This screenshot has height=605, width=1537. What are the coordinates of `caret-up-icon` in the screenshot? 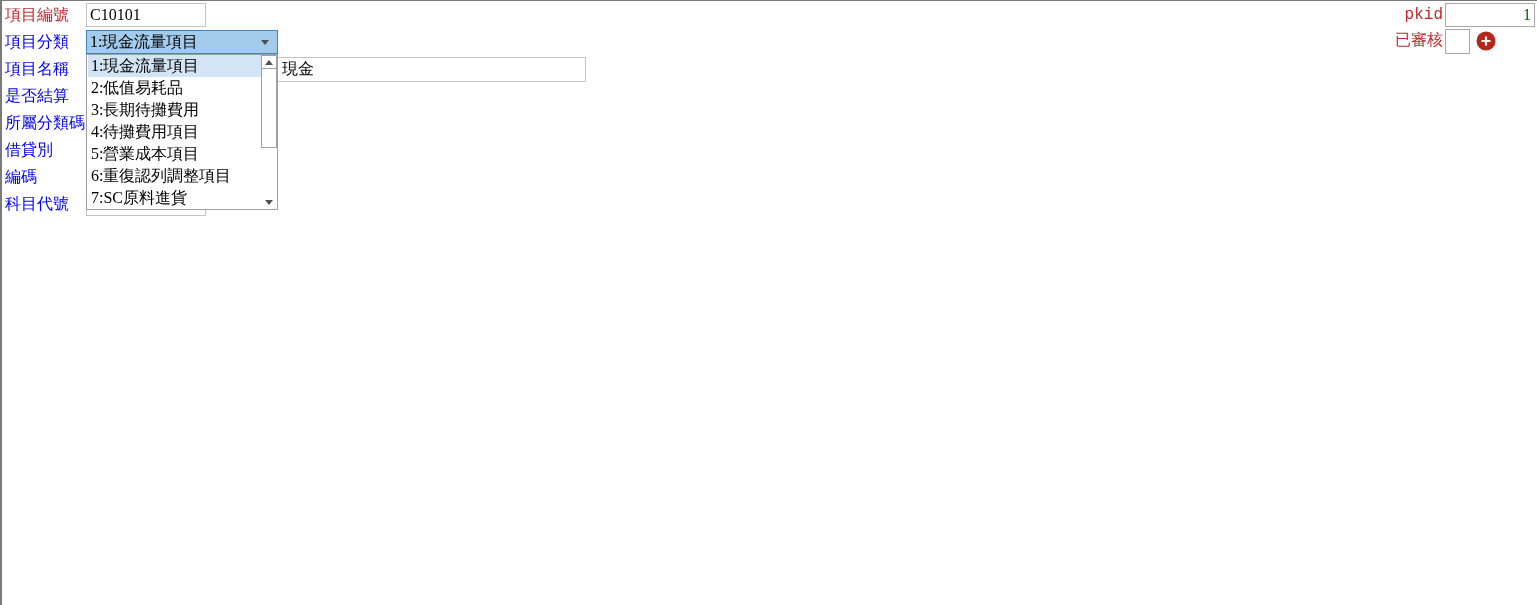 It's located at (269, 62).